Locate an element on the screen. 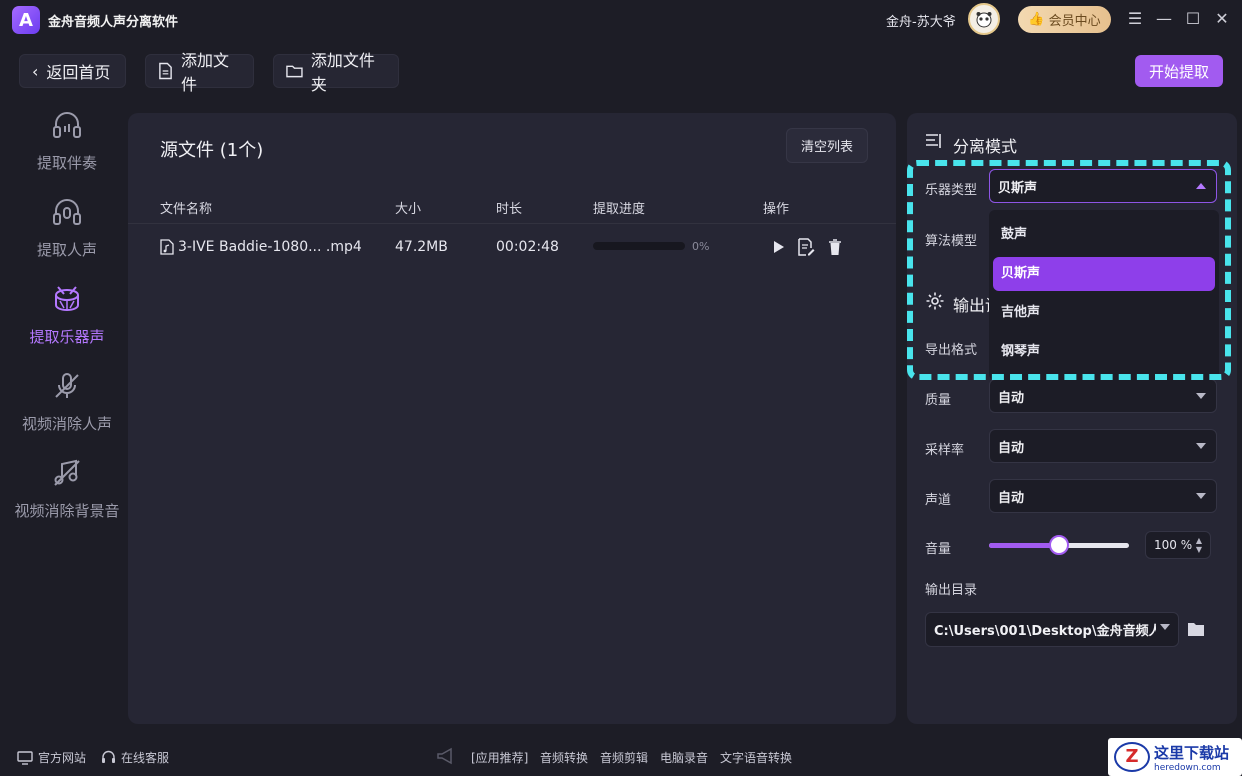  site-watermark: Z 这里下载站 heredown.com is located at coordinates (1175, 757).